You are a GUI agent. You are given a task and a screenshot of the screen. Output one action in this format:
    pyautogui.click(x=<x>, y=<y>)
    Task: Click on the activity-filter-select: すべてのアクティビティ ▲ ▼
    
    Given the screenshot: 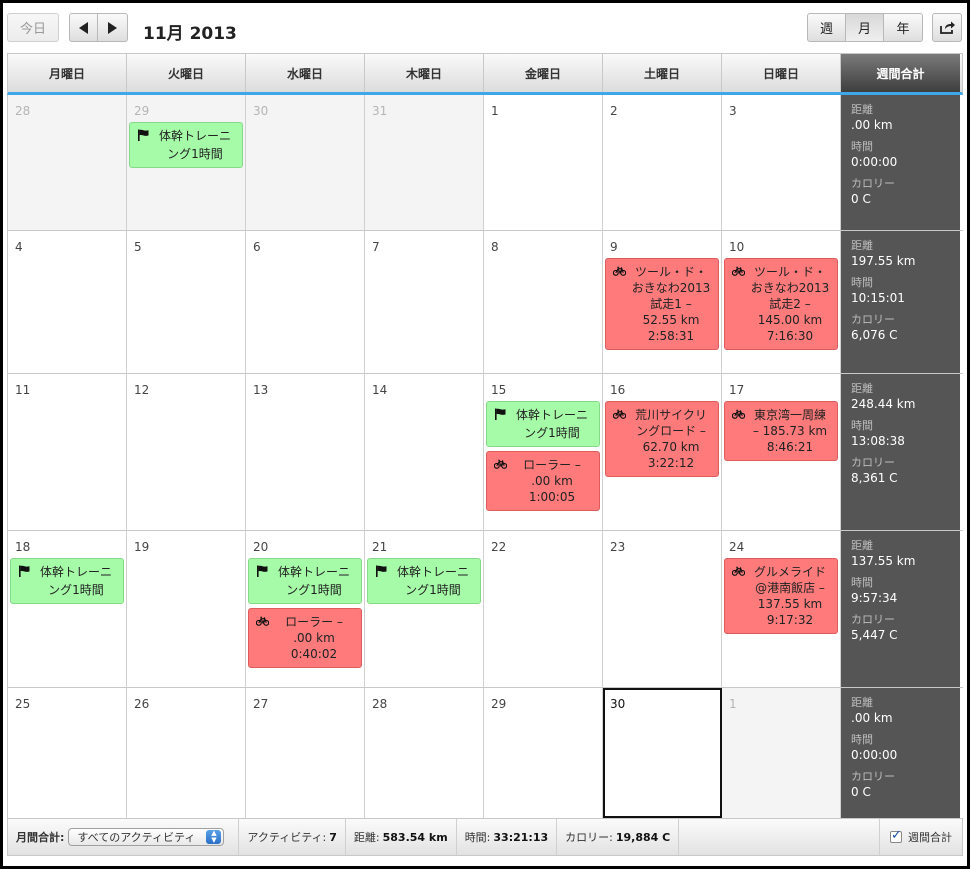 What is the action you would take?
    pyautogui.click(x=146, y=837)
    